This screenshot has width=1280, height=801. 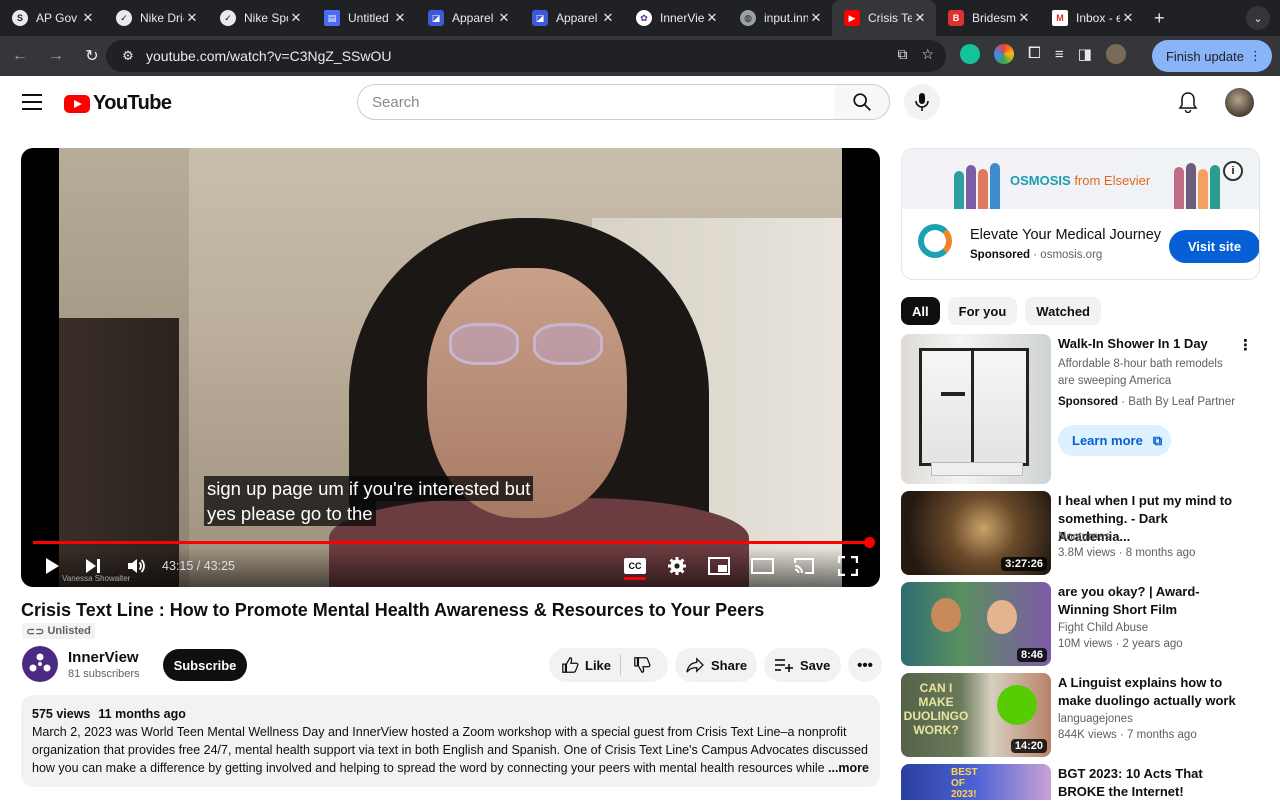 What do you see at coordinates (142, 714) in the screenshot?
I see `upload-age: 11 months ago` at bounding box center [142, 714].